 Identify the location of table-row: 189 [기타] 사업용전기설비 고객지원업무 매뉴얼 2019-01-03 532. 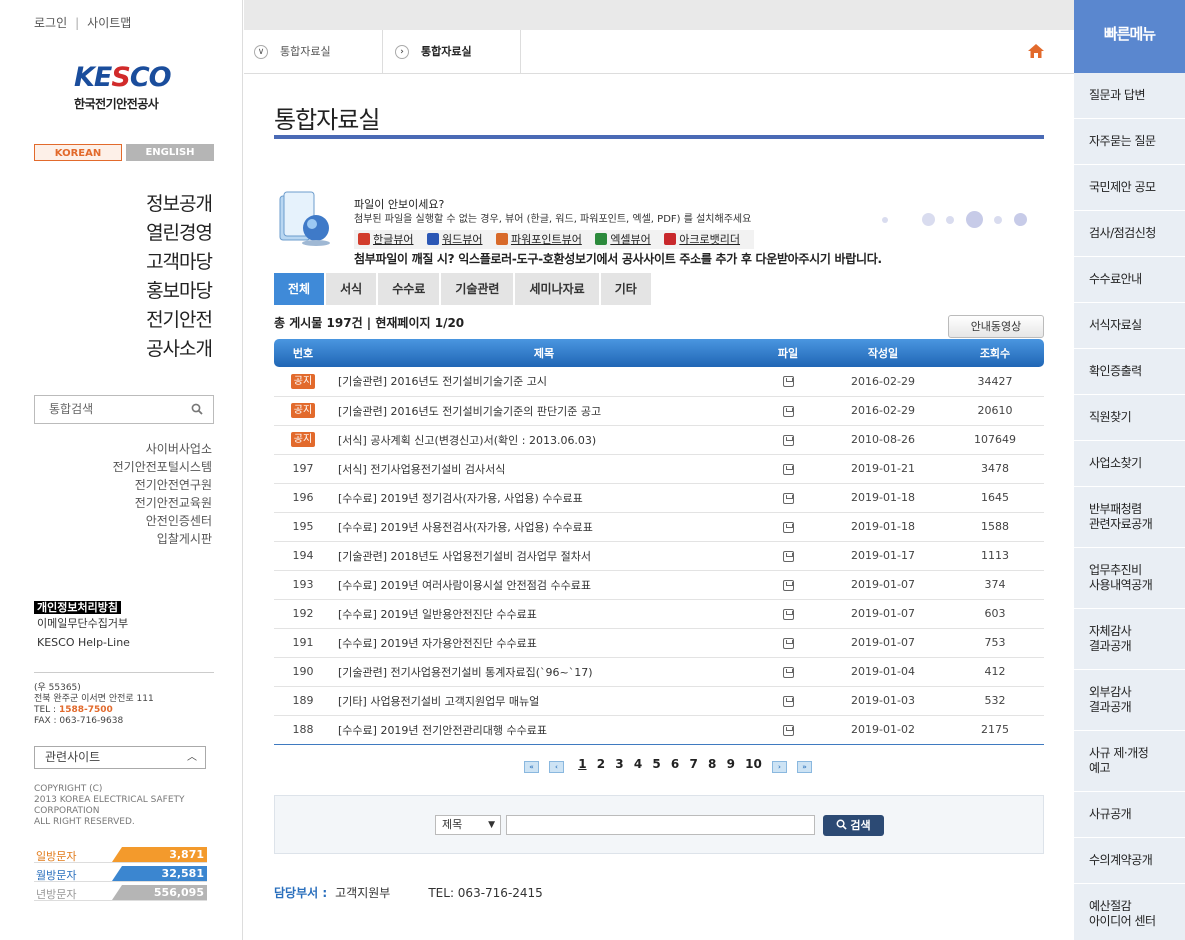
(659, 701).